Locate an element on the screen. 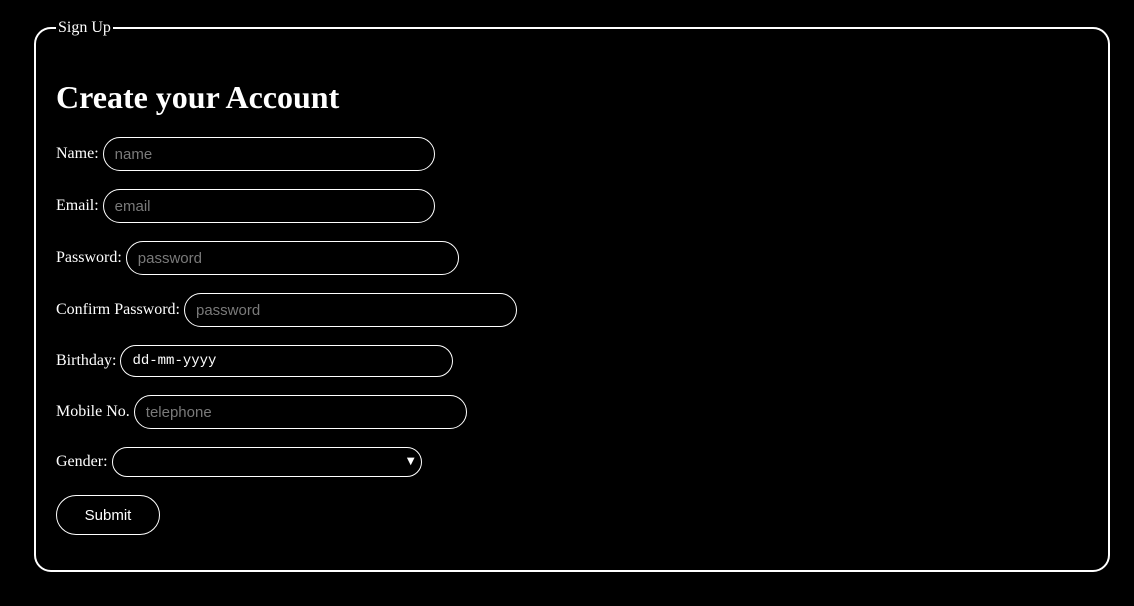 This screenshot has width=1134, height=606. name-input: name is located at coordinates (268, 154).